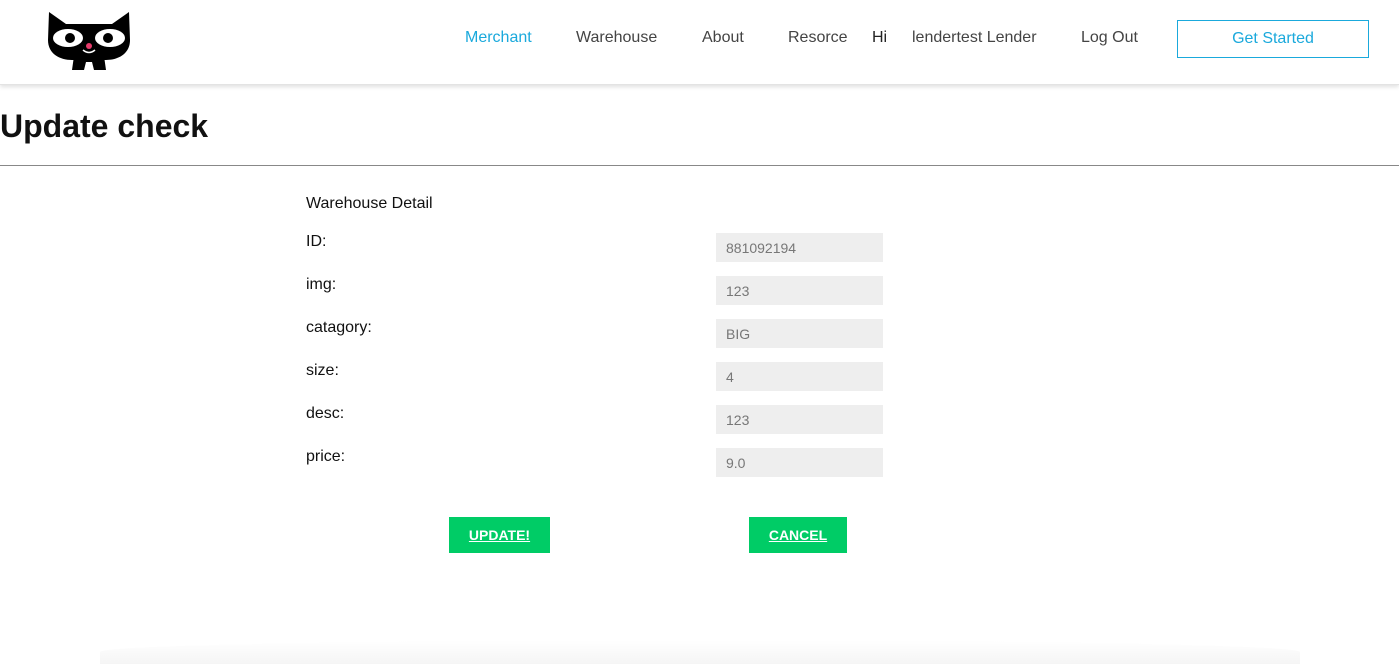 The width and height of the screenshot is (1399, 664). I want to click on id-field, so click(799, 247).